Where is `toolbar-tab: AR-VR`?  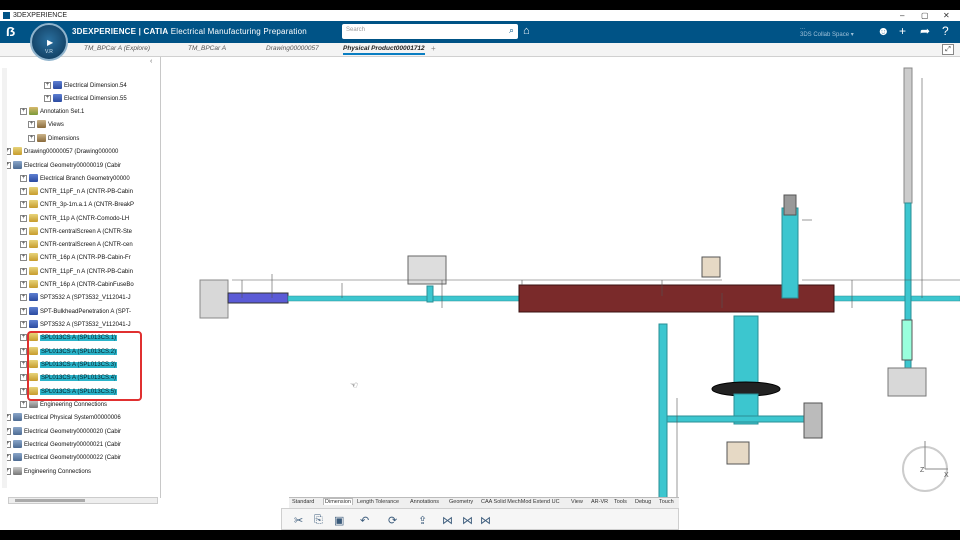 toolbar-tab: AR-VR is located at coordinates (599, 502).